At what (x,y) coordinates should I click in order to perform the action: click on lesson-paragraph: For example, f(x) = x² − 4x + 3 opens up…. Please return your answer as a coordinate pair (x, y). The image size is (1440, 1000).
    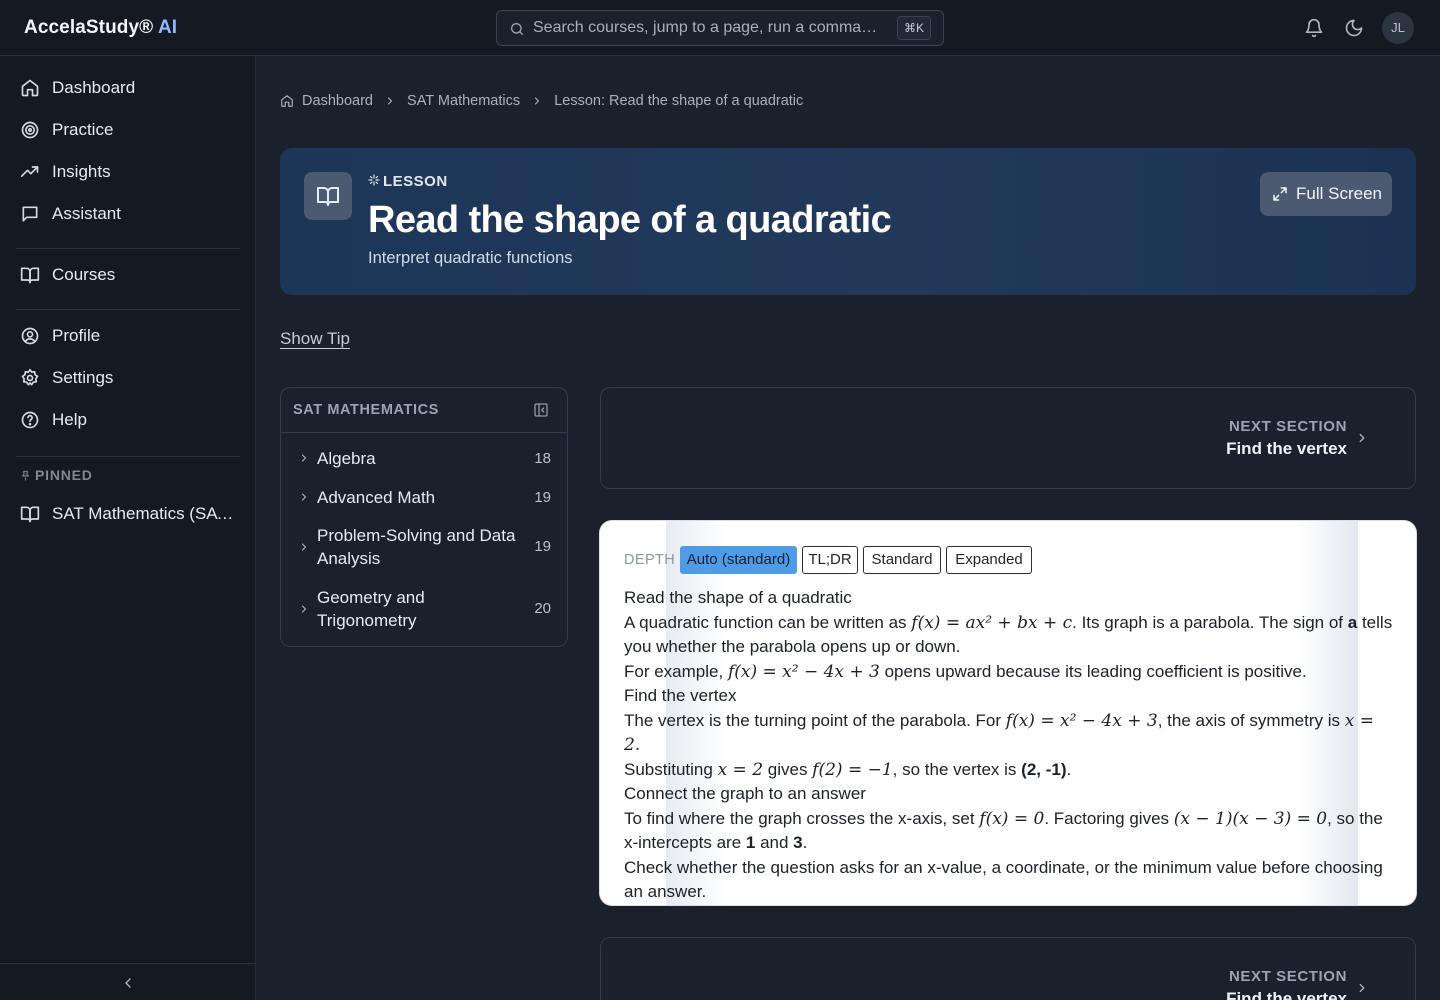
    Looking at the image, I should click on (965, 671).